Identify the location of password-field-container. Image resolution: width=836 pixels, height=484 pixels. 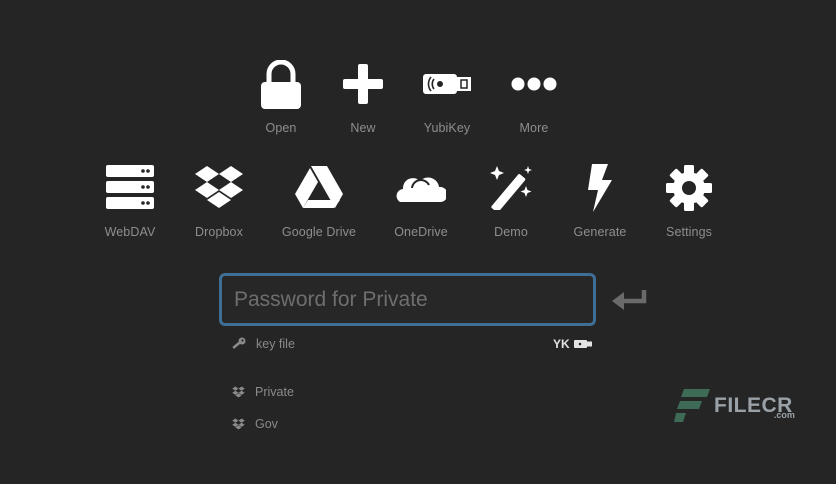
(407, 299).